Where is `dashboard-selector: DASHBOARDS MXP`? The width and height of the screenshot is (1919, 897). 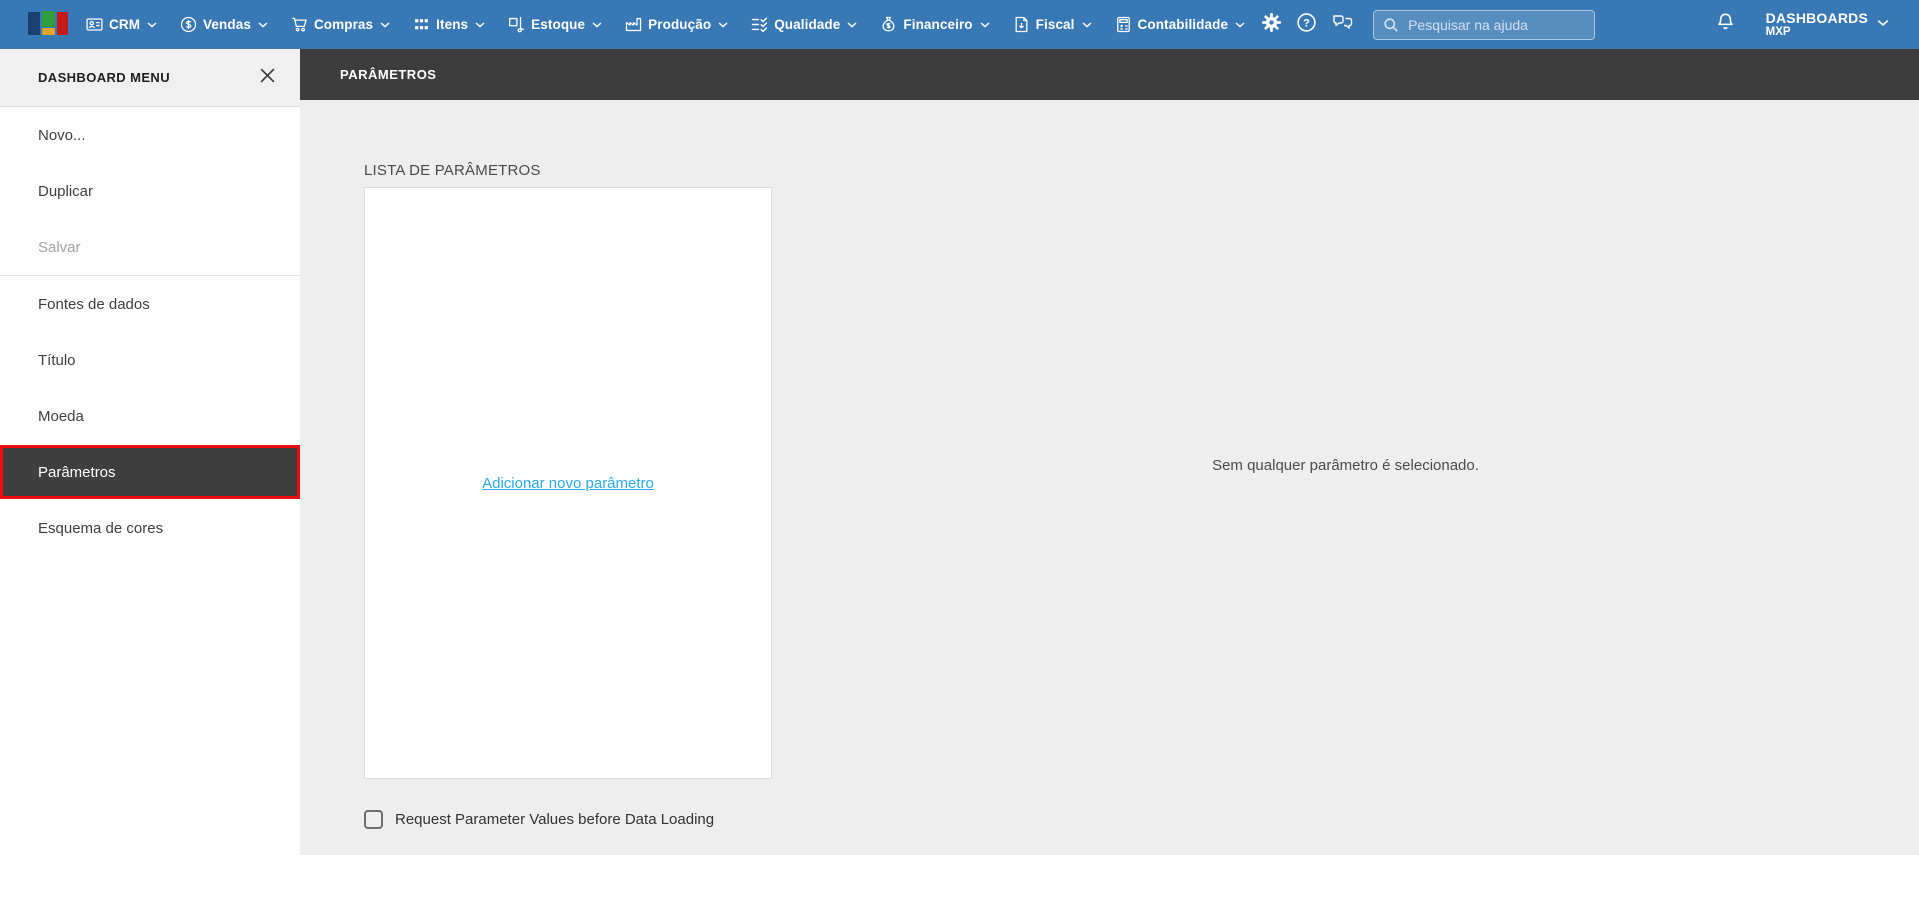
dashboard-selector: DASHBOARDS MXP is located at coordinates (1827, 24).